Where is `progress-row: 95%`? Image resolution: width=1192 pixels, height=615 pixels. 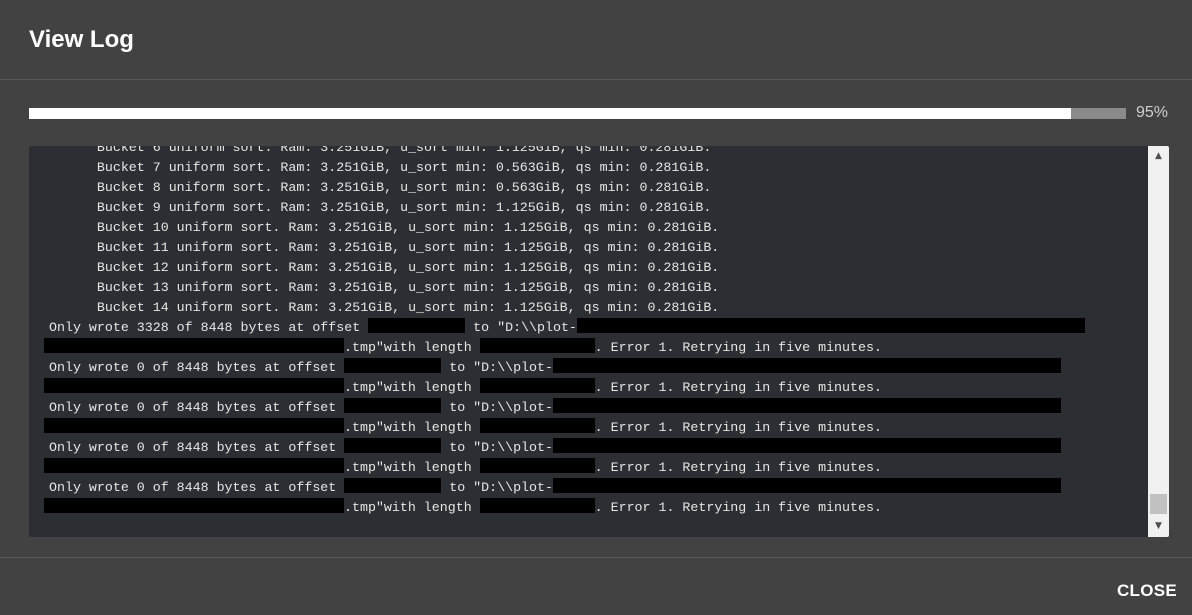
progress-row: 95% is located at coordinates (604, 114).